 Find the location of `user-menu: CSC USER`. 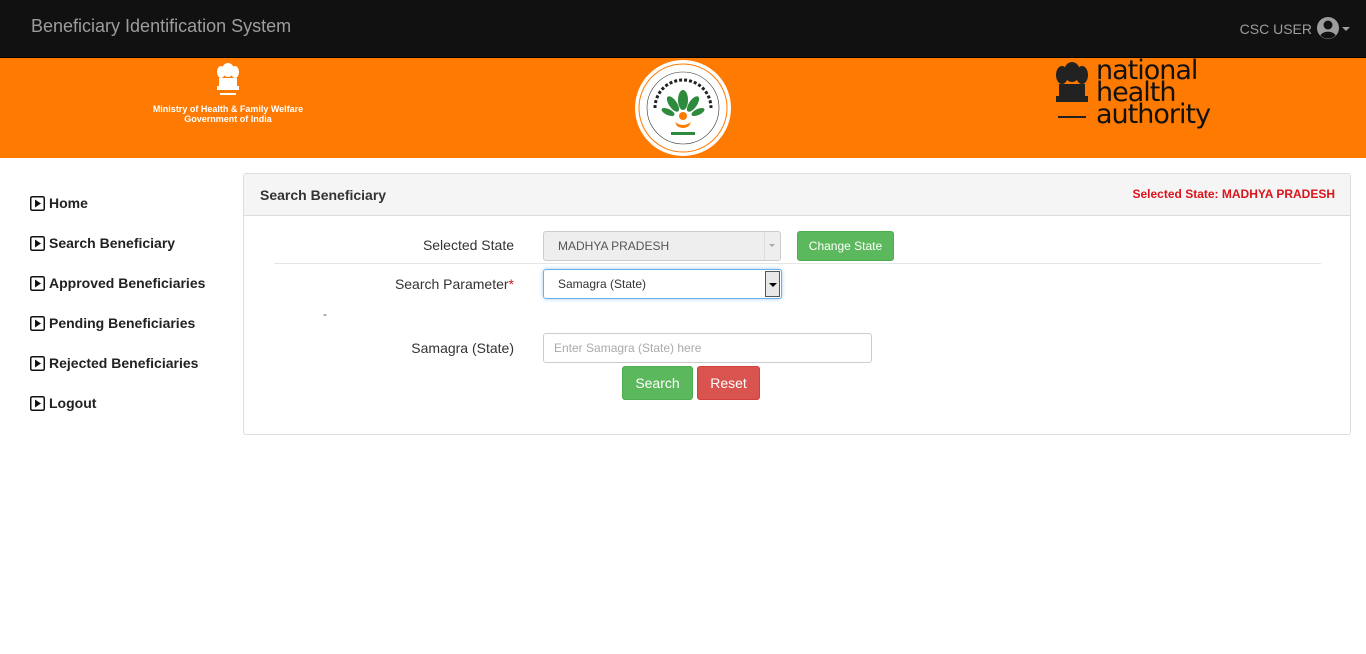

user-menu: CSC USER is located at coordinates (1295, 28).